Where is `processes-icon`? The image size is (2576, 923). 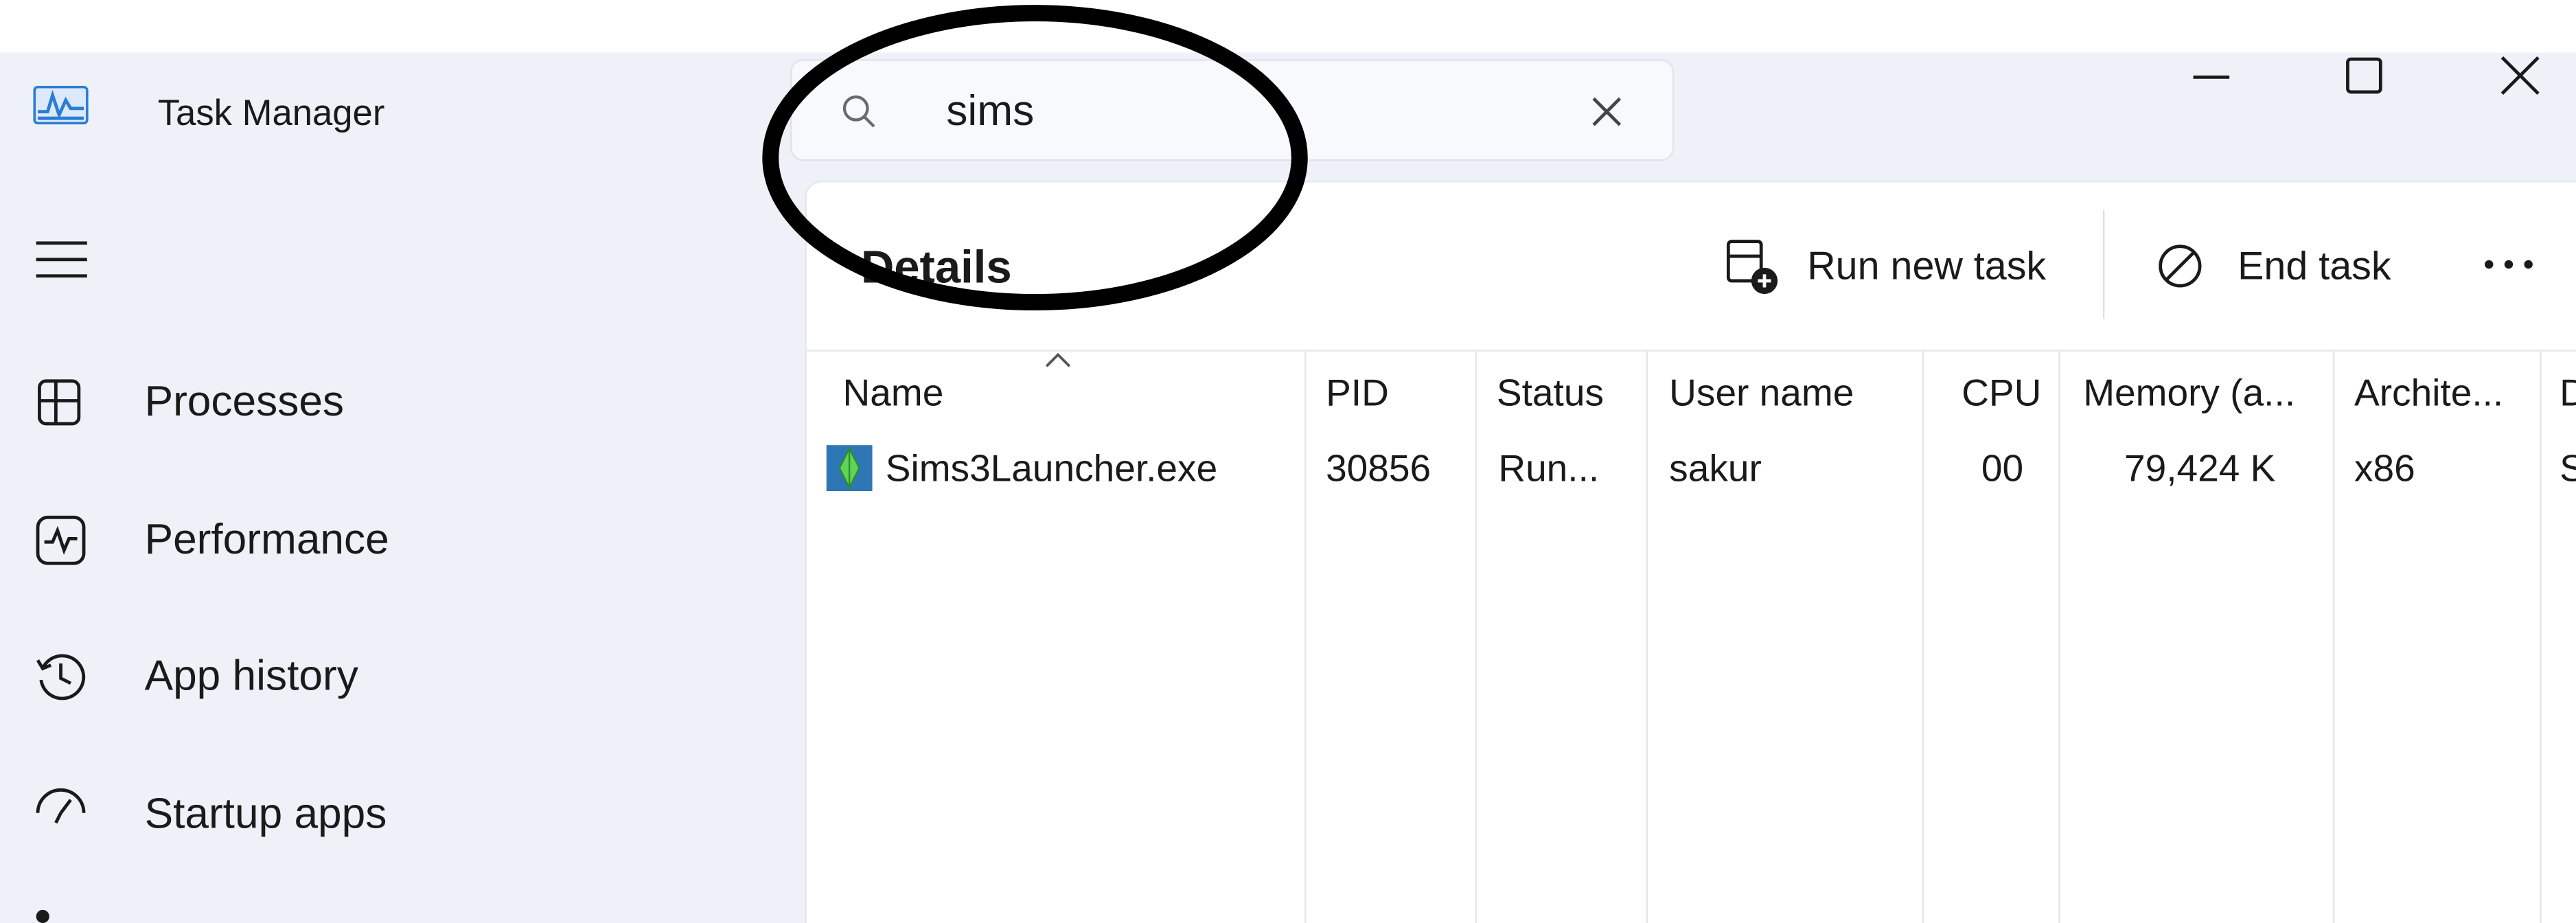
processes-icon is located at coordinates (59, 402).